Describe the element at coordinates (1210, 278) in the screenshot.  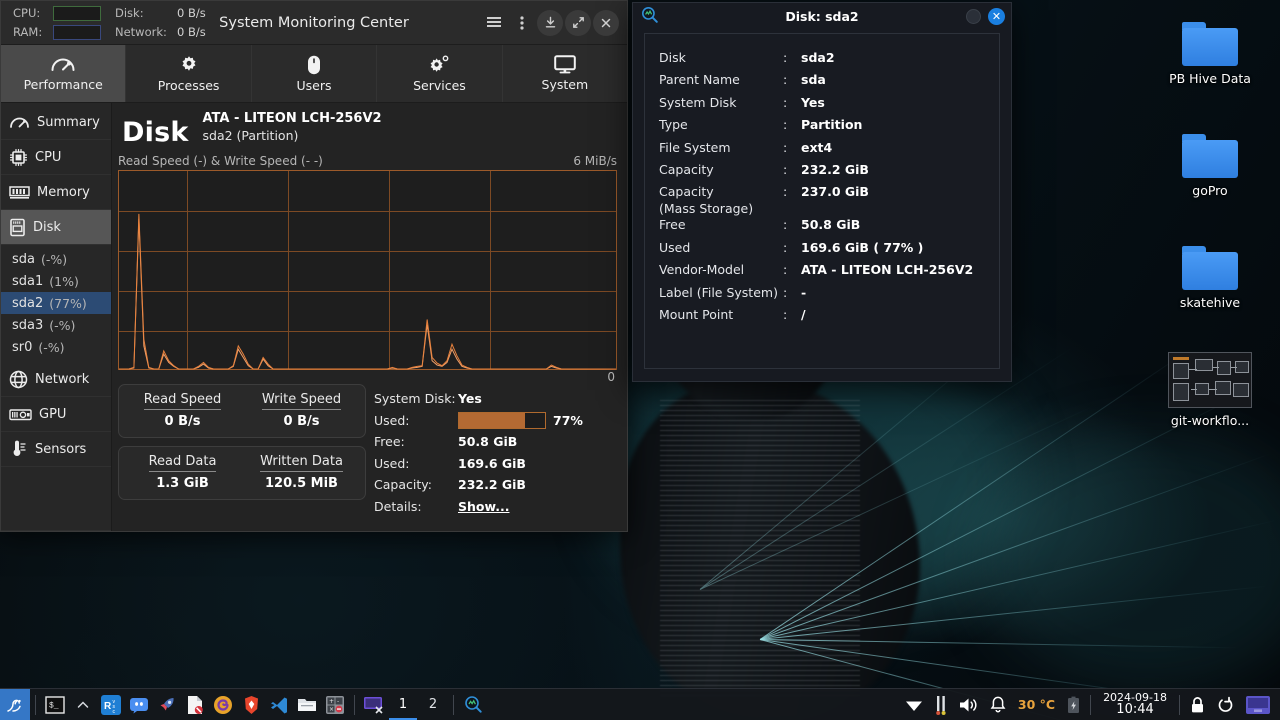
I see `desktop-icon-skatehive: skatehive` at that location.